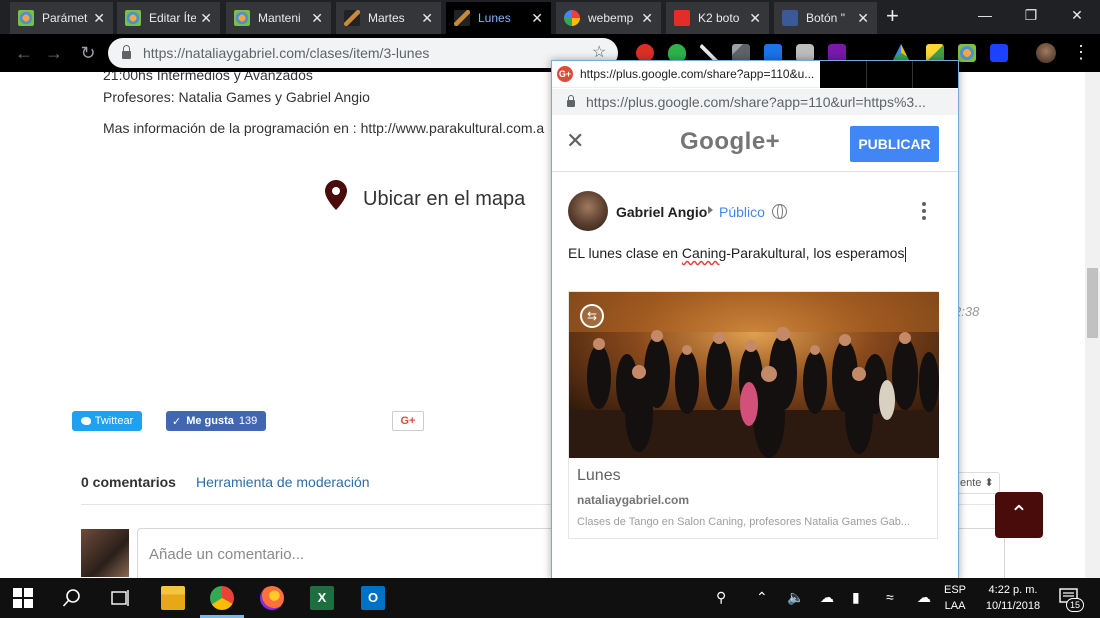  Describe the element at coordinates (710, 210) in the screenshot. I see `arrow-right-icon` at that location.